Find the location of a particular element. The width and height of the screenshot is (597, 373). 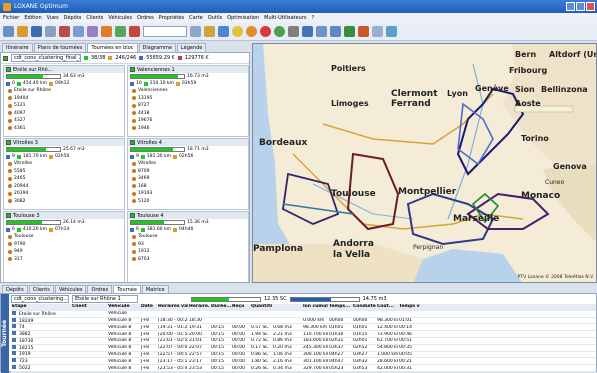

maximize-button is located at coordinates (580, 6).